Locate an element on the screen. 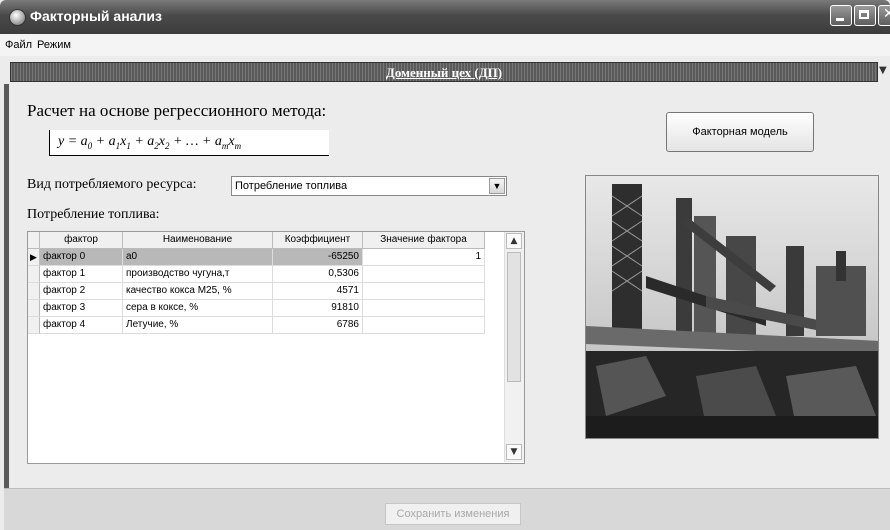 The image size is (890, 530). department-label: Доменный цех (ДП) is located at coordinates (444, 72).